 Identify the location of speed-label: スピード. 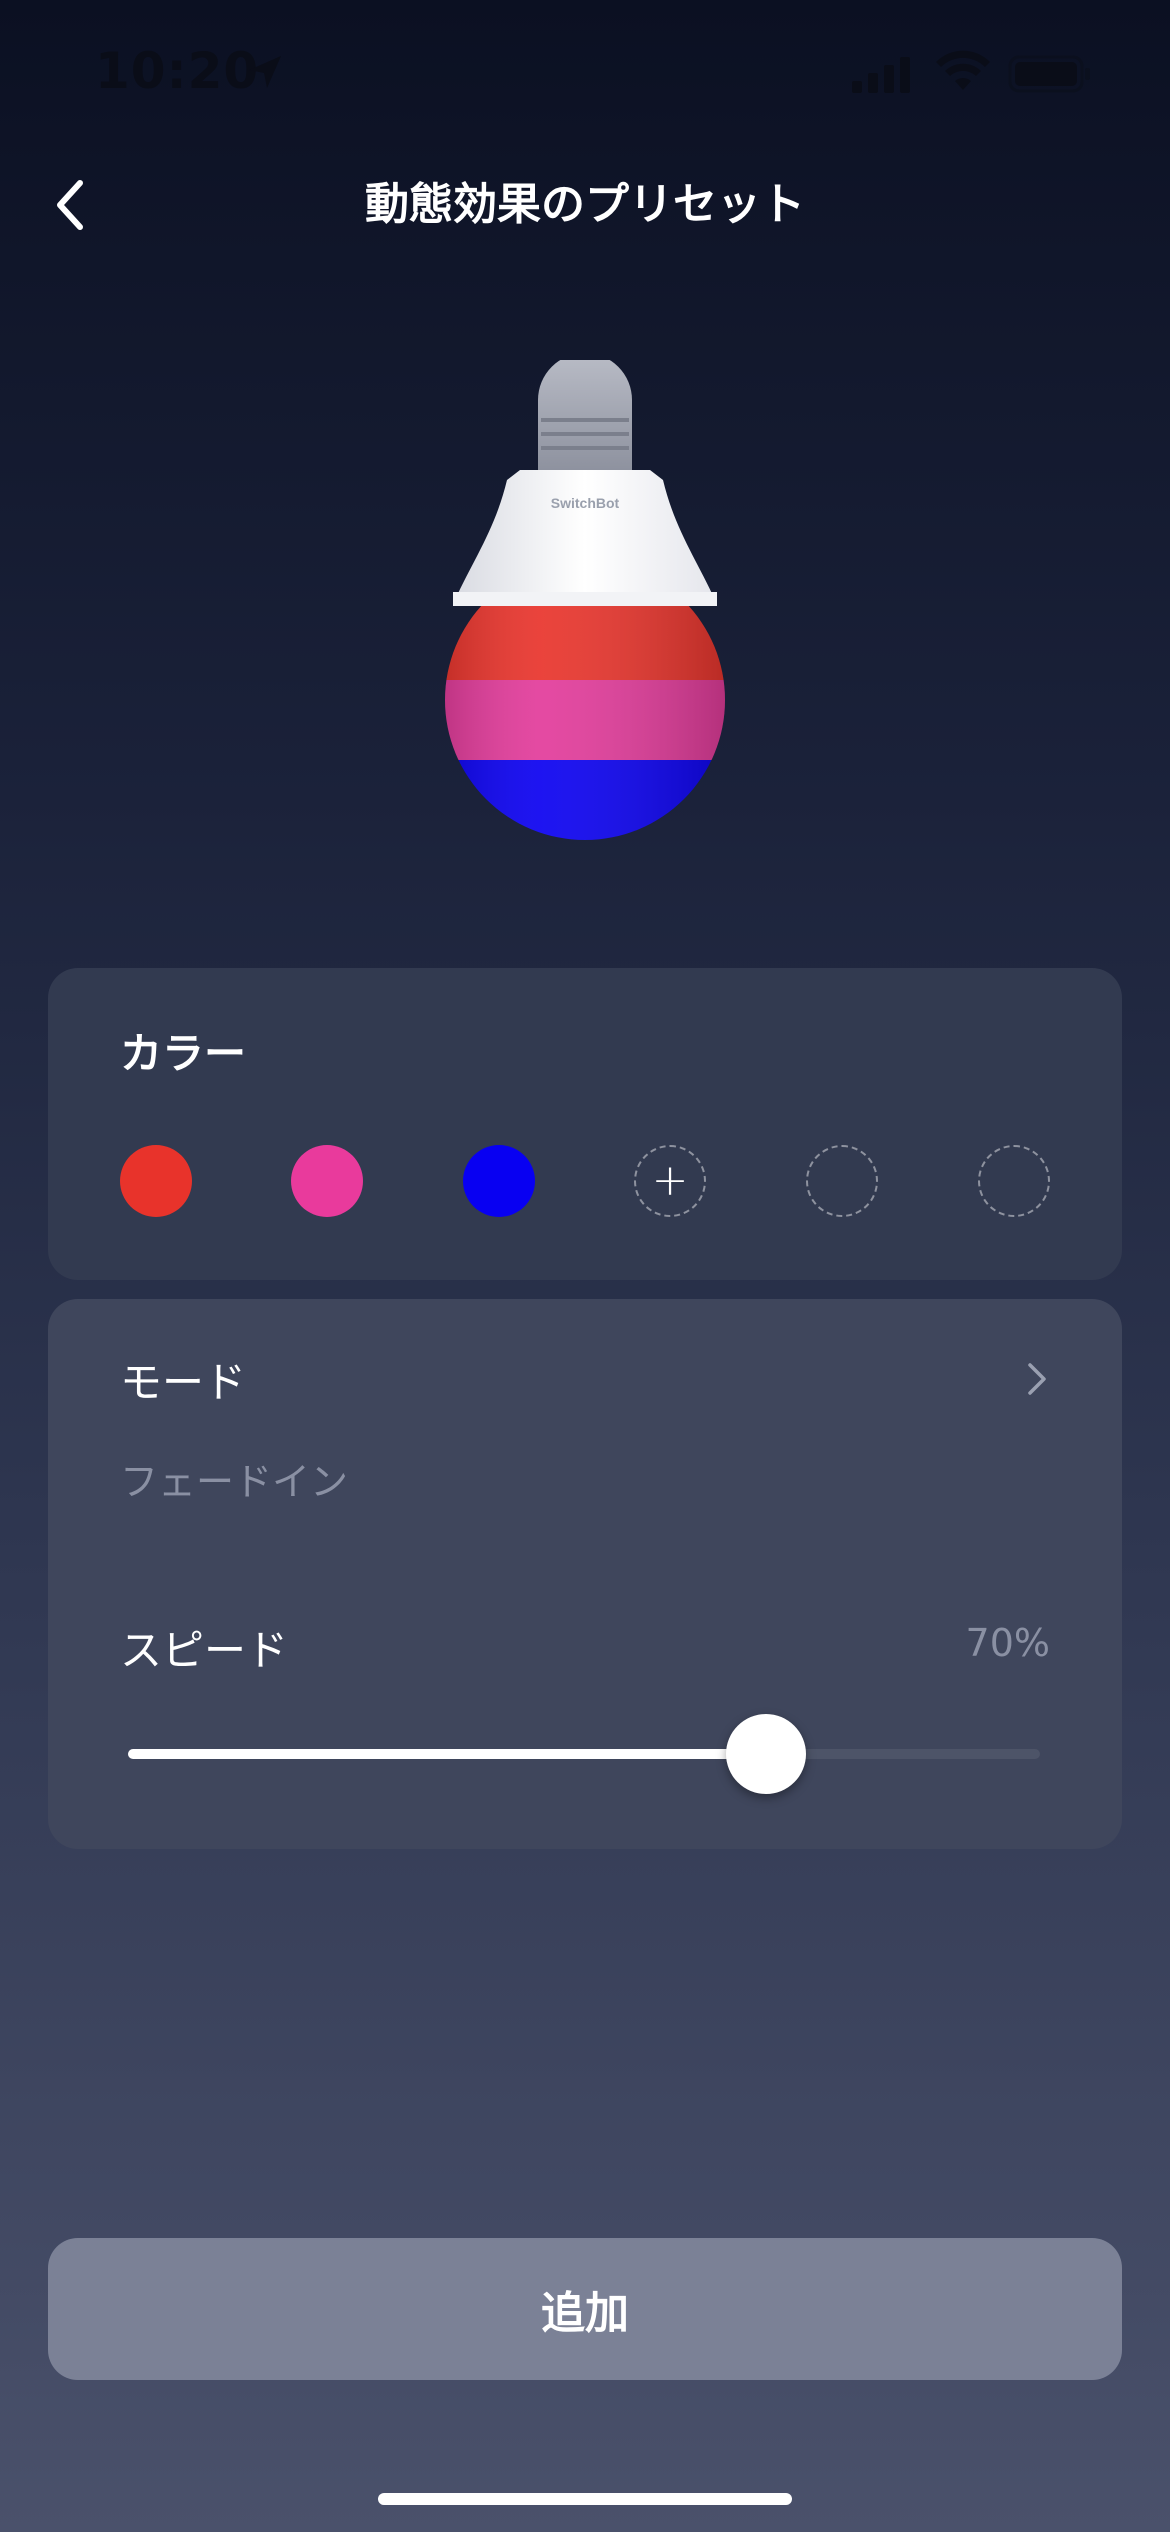
(204, 1650).